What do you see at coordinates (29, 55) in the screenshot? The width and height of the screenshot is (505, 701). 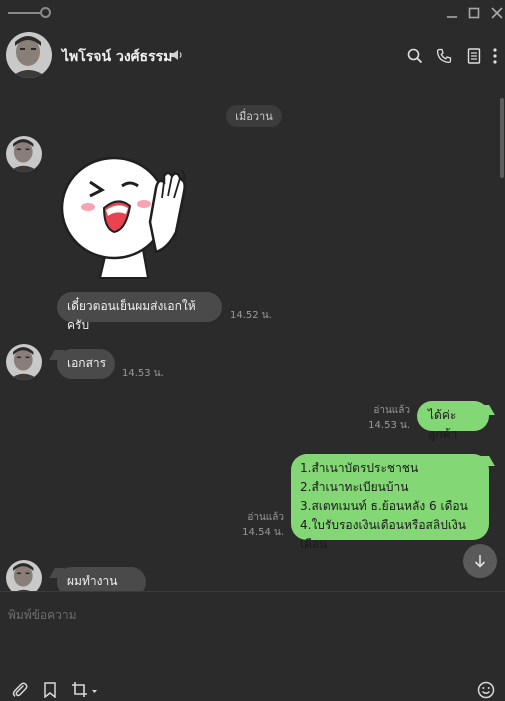 I see `contact-avatar` at bounding box center [29, 55].